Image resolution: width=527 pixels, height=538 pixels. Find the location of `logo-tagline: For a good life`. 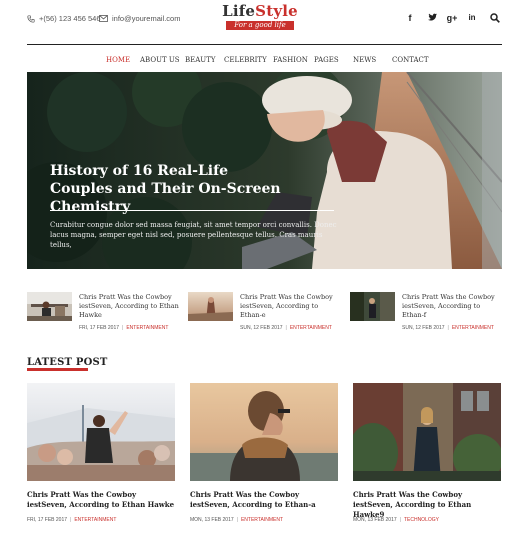

logo-tagline: For a good life is located at coordinates (260, 25).